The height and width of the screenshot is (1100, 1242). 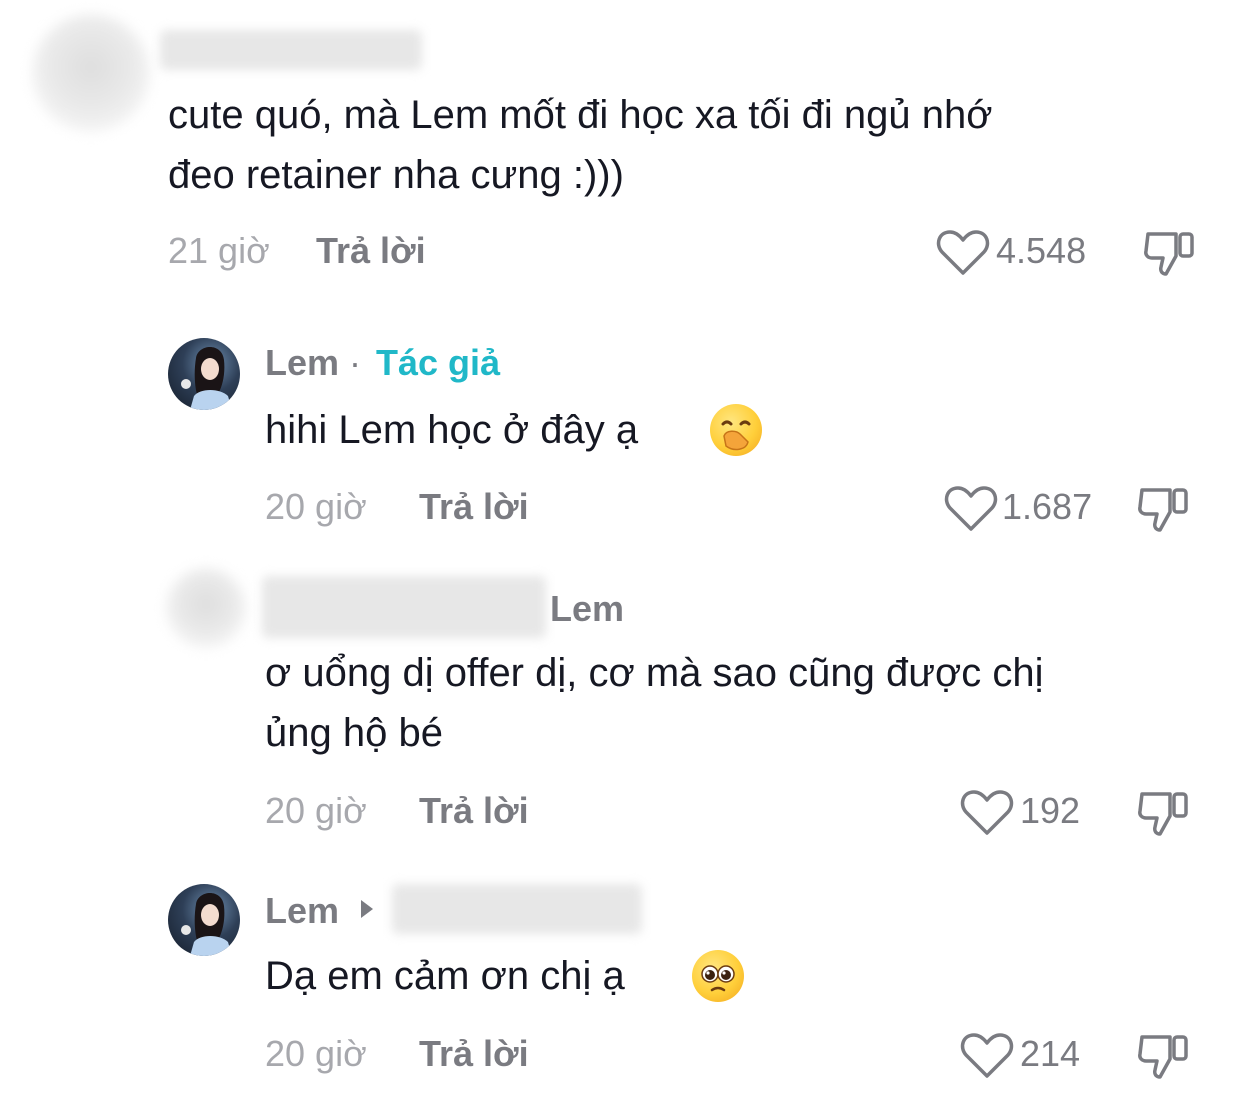 I want to click on like-count: 192, so click(x=1050, y=810).